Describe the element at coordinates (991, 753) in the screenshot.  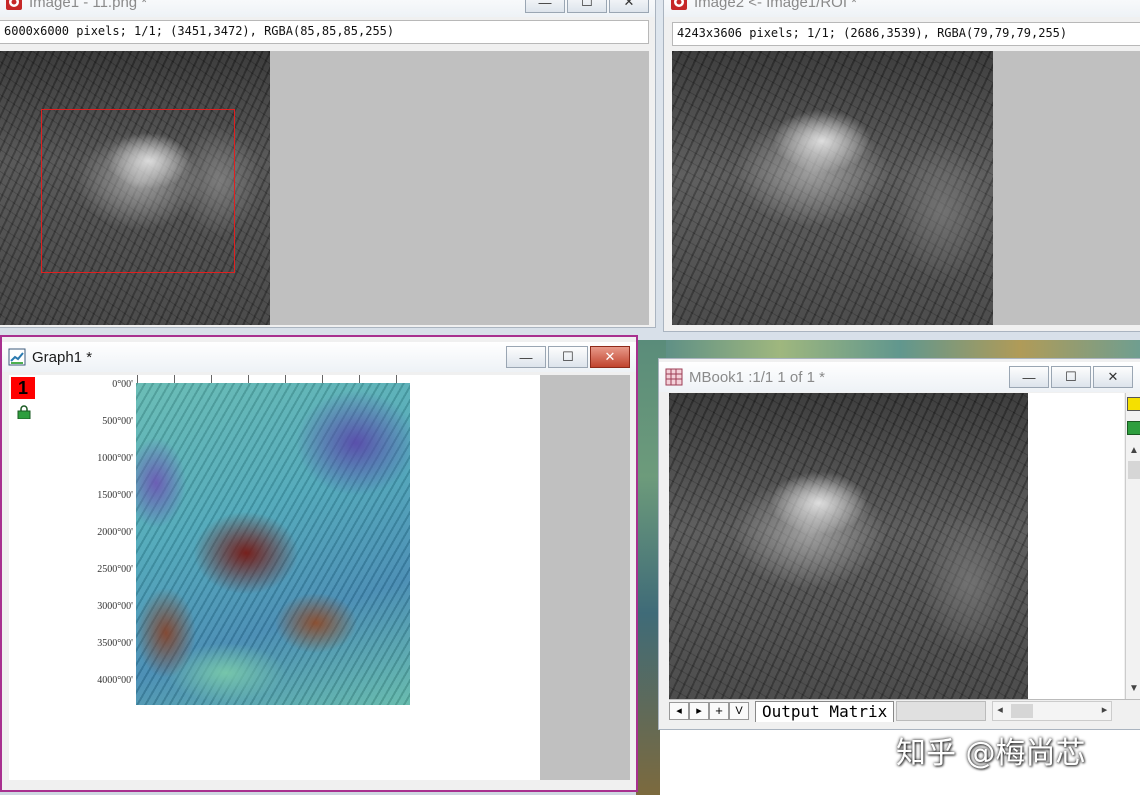
I see `watermark: 知乎 @梅尚芯` at that location.